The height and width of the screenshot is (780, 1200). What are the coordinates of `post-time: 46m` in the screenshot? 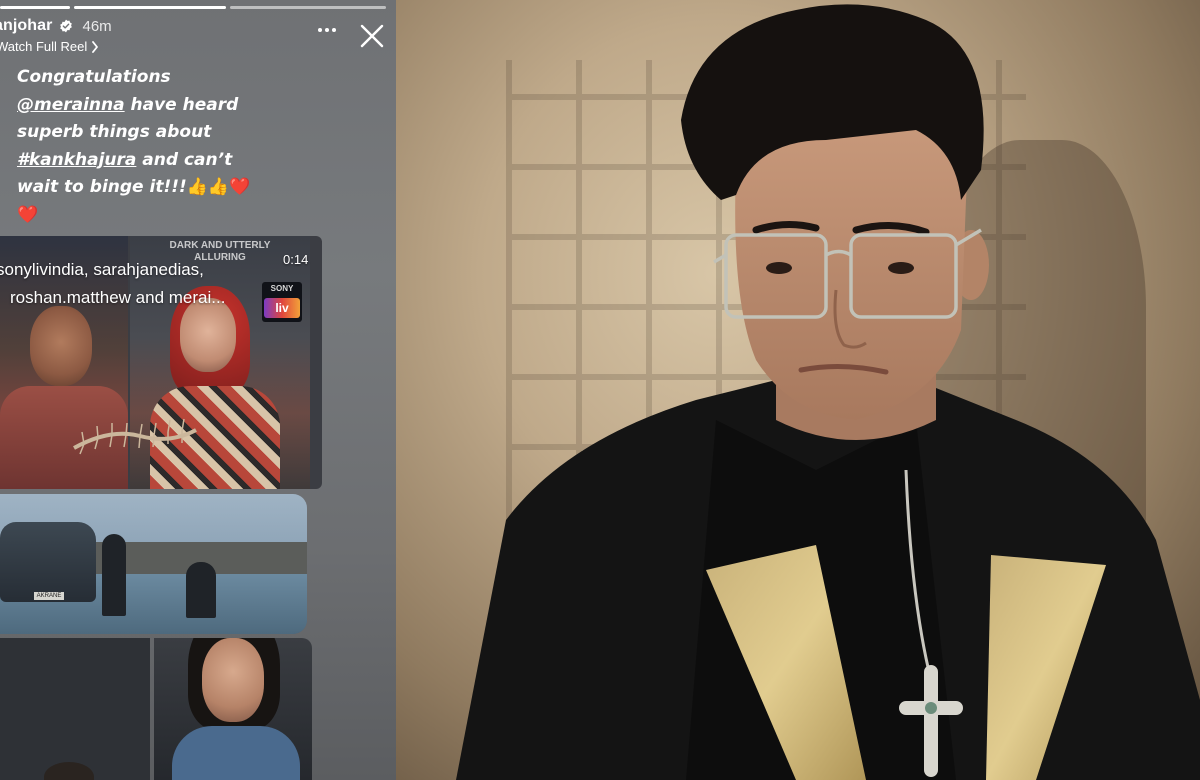 It's located at (97, 26).